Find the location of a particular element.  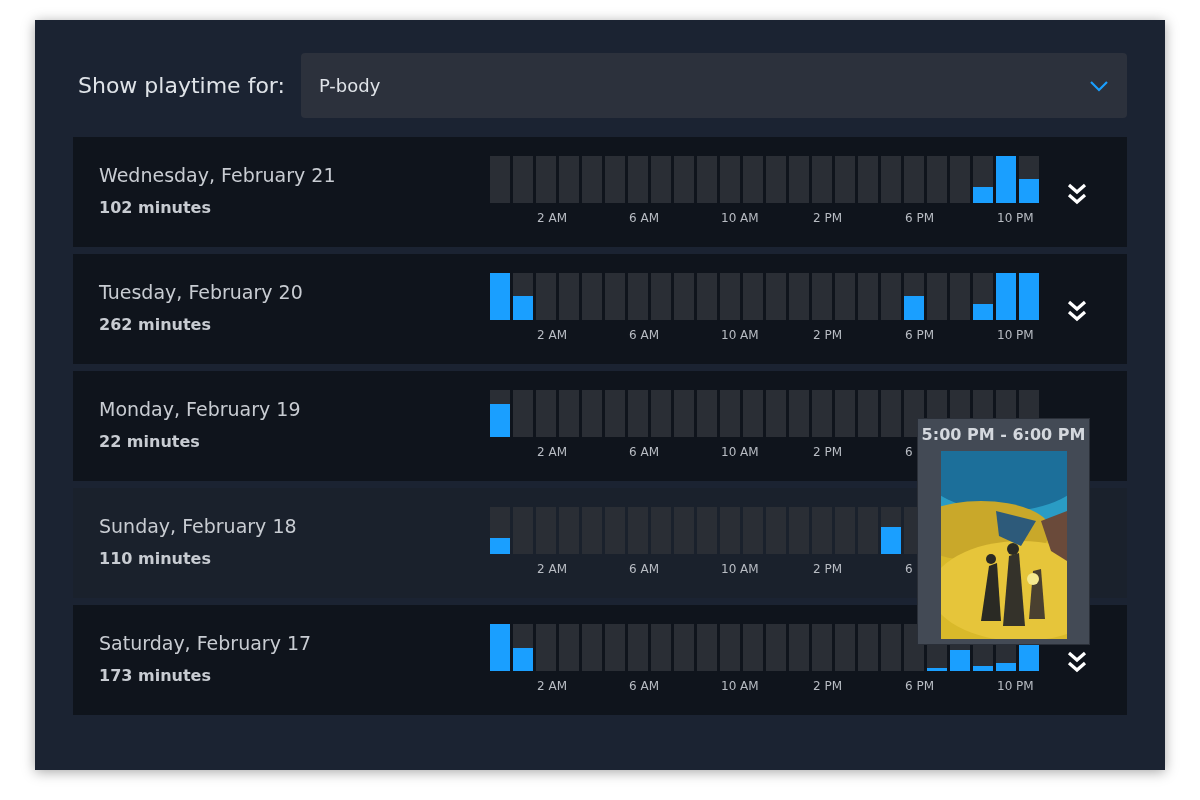

day-date: Tuesday, February 20 is located at coordinates (201, 292).